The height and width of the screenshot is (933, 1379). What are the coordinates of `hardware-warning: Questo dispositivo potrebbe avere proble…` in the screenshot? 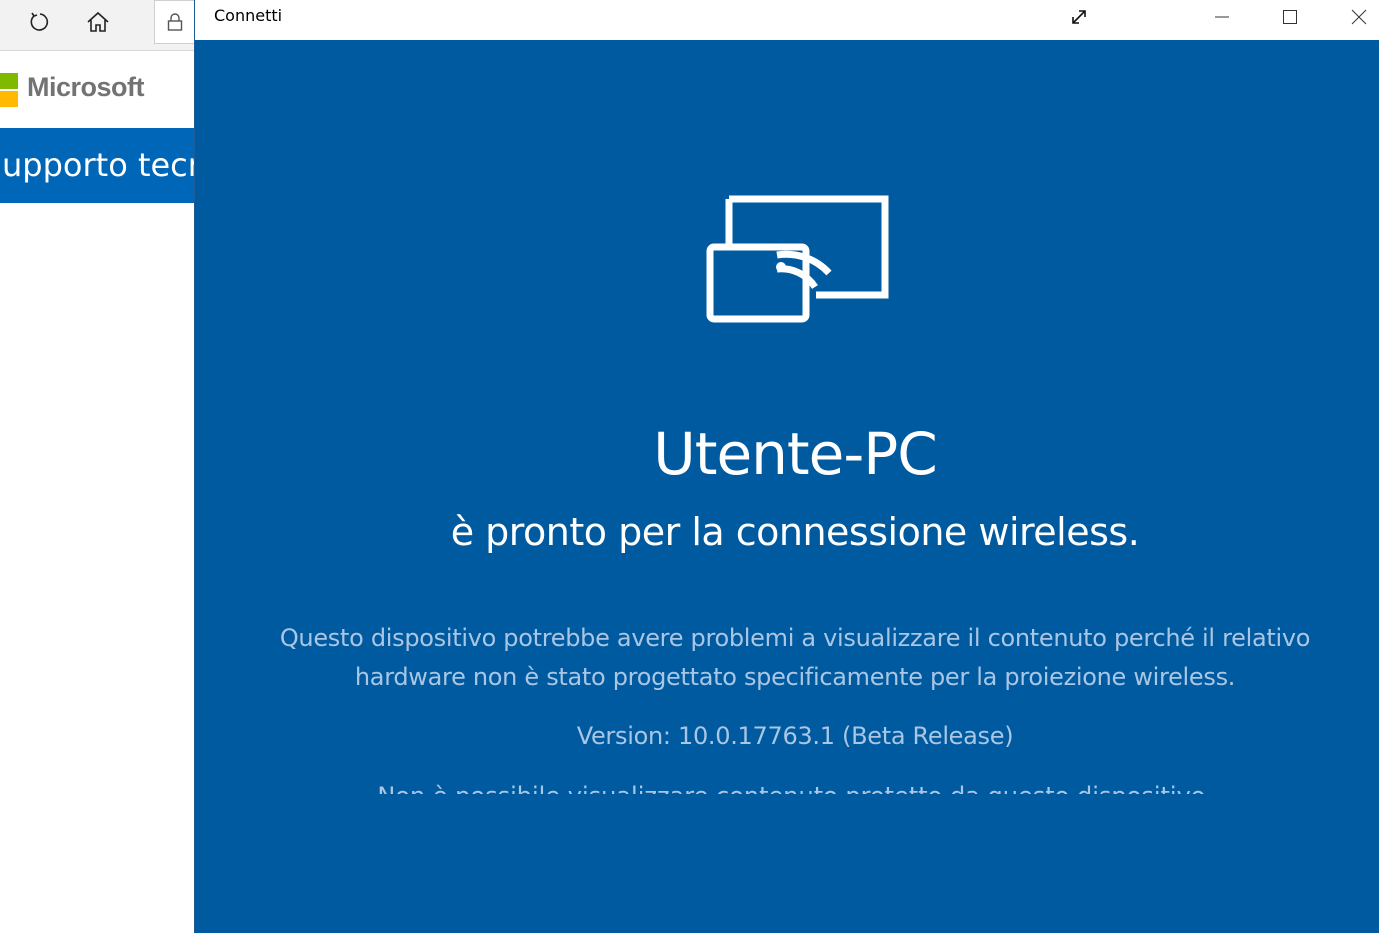 It's located at (795, 657).